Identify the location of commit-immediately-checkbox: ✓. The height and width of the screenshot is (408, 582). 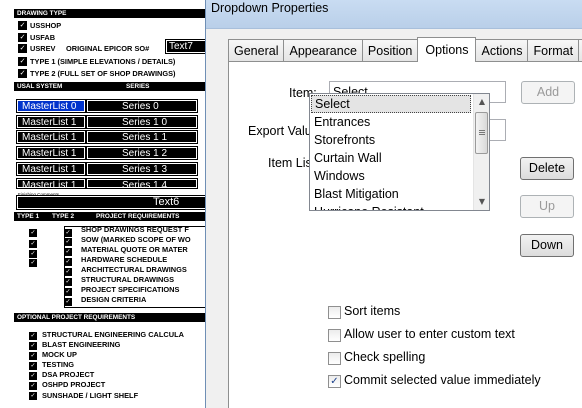
(334, 381).